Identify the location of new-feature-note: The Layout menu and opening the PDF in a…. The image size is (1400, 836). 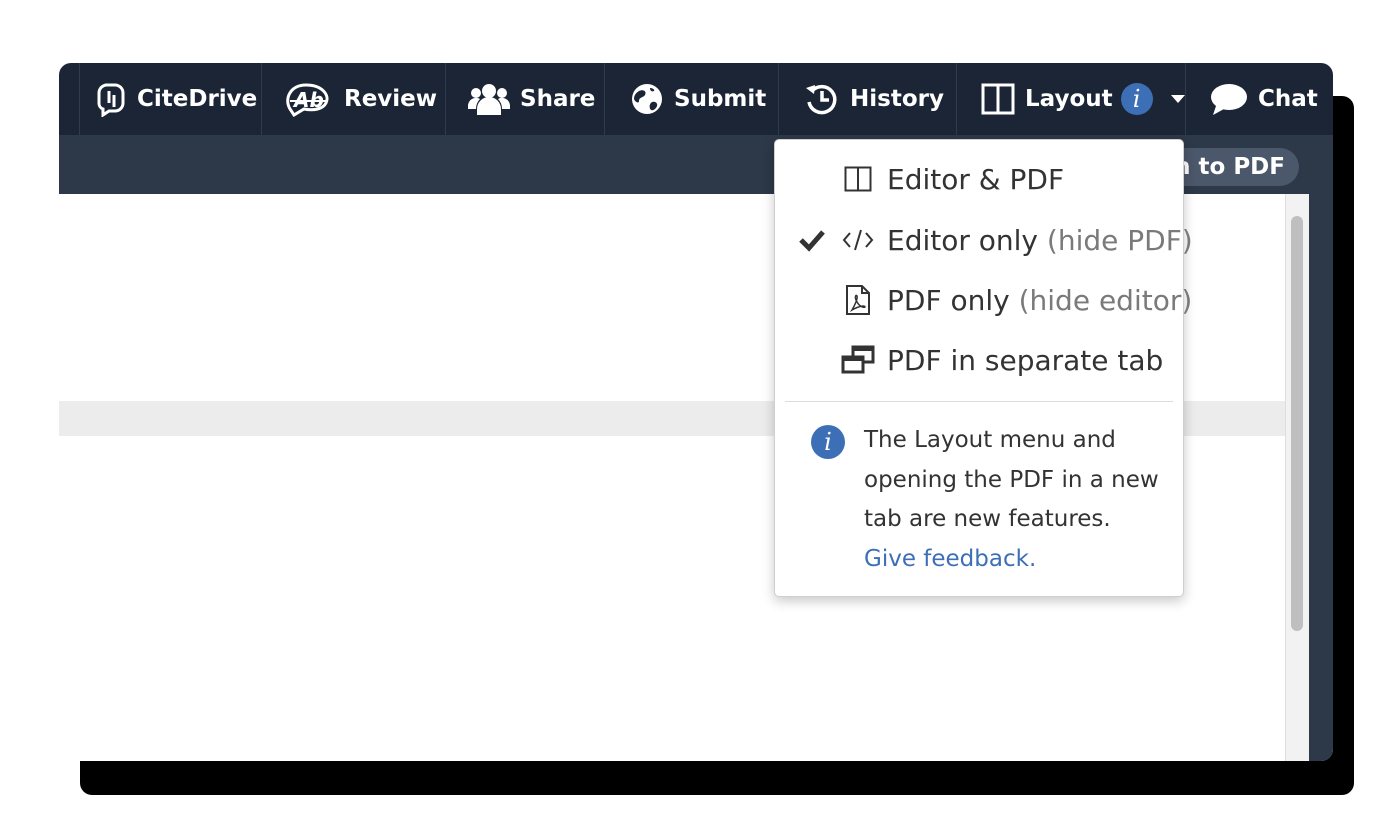
(1014, 500).